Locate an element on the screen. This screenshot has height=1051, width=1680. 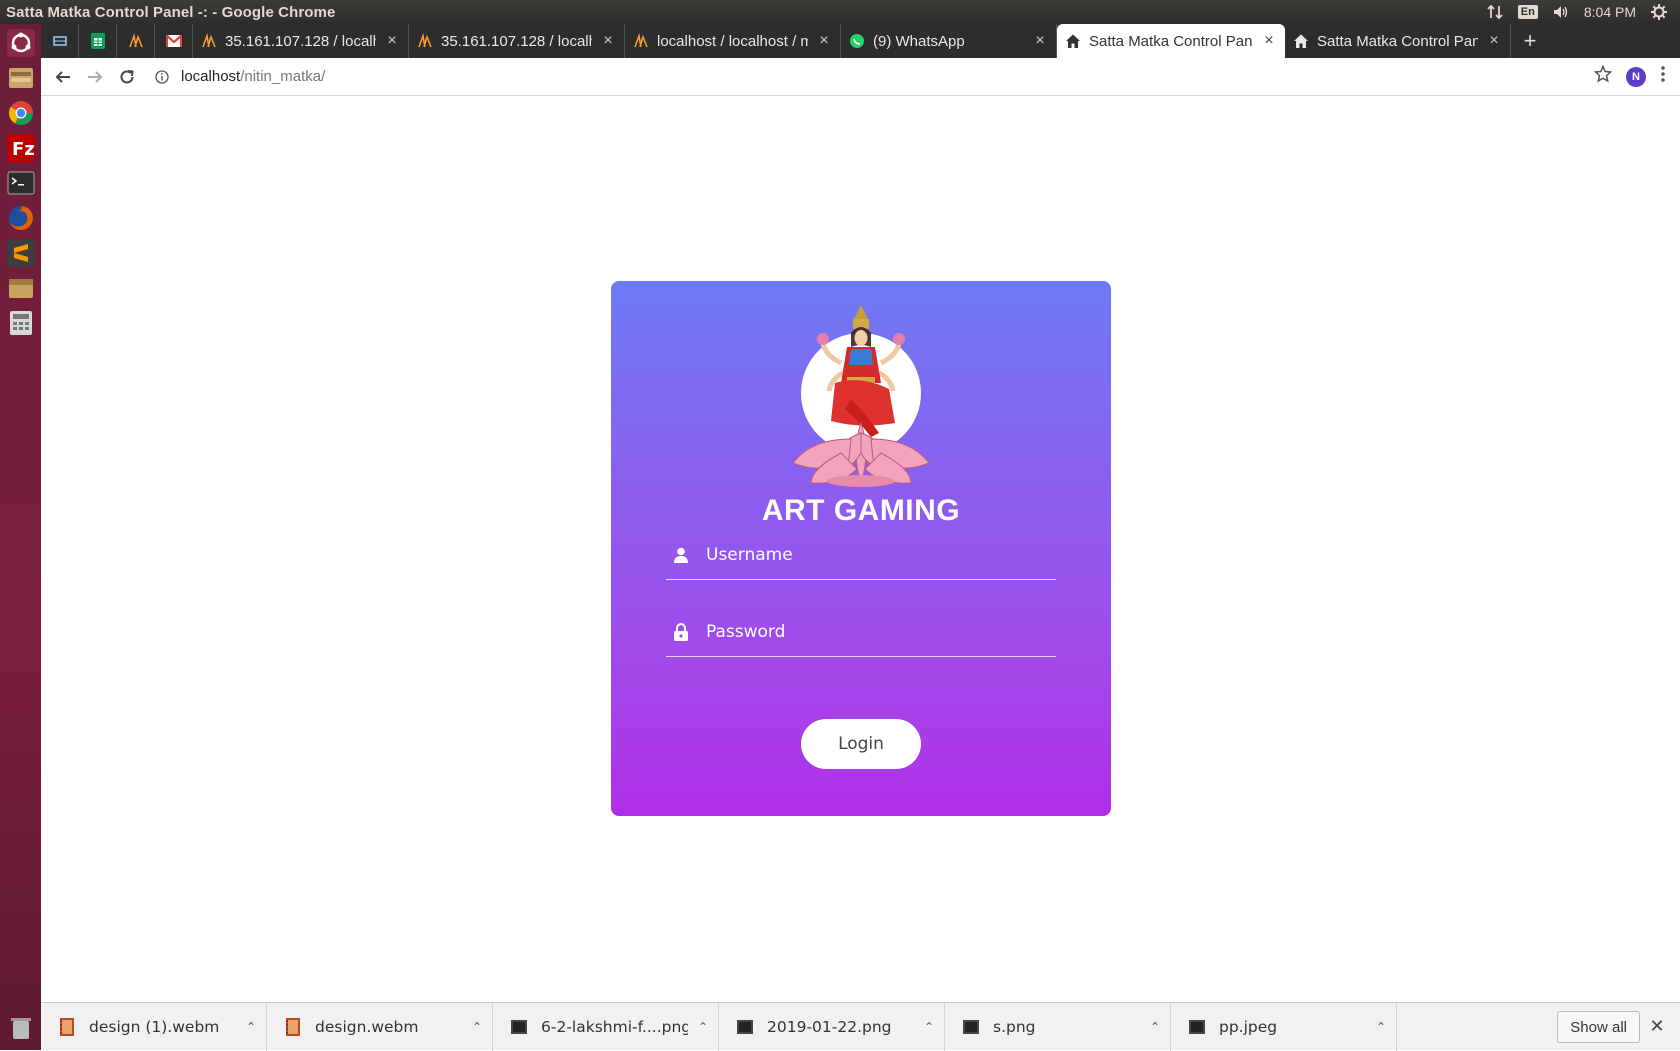
download-filename: design (1).webm is located at coordinates (154, 1026).